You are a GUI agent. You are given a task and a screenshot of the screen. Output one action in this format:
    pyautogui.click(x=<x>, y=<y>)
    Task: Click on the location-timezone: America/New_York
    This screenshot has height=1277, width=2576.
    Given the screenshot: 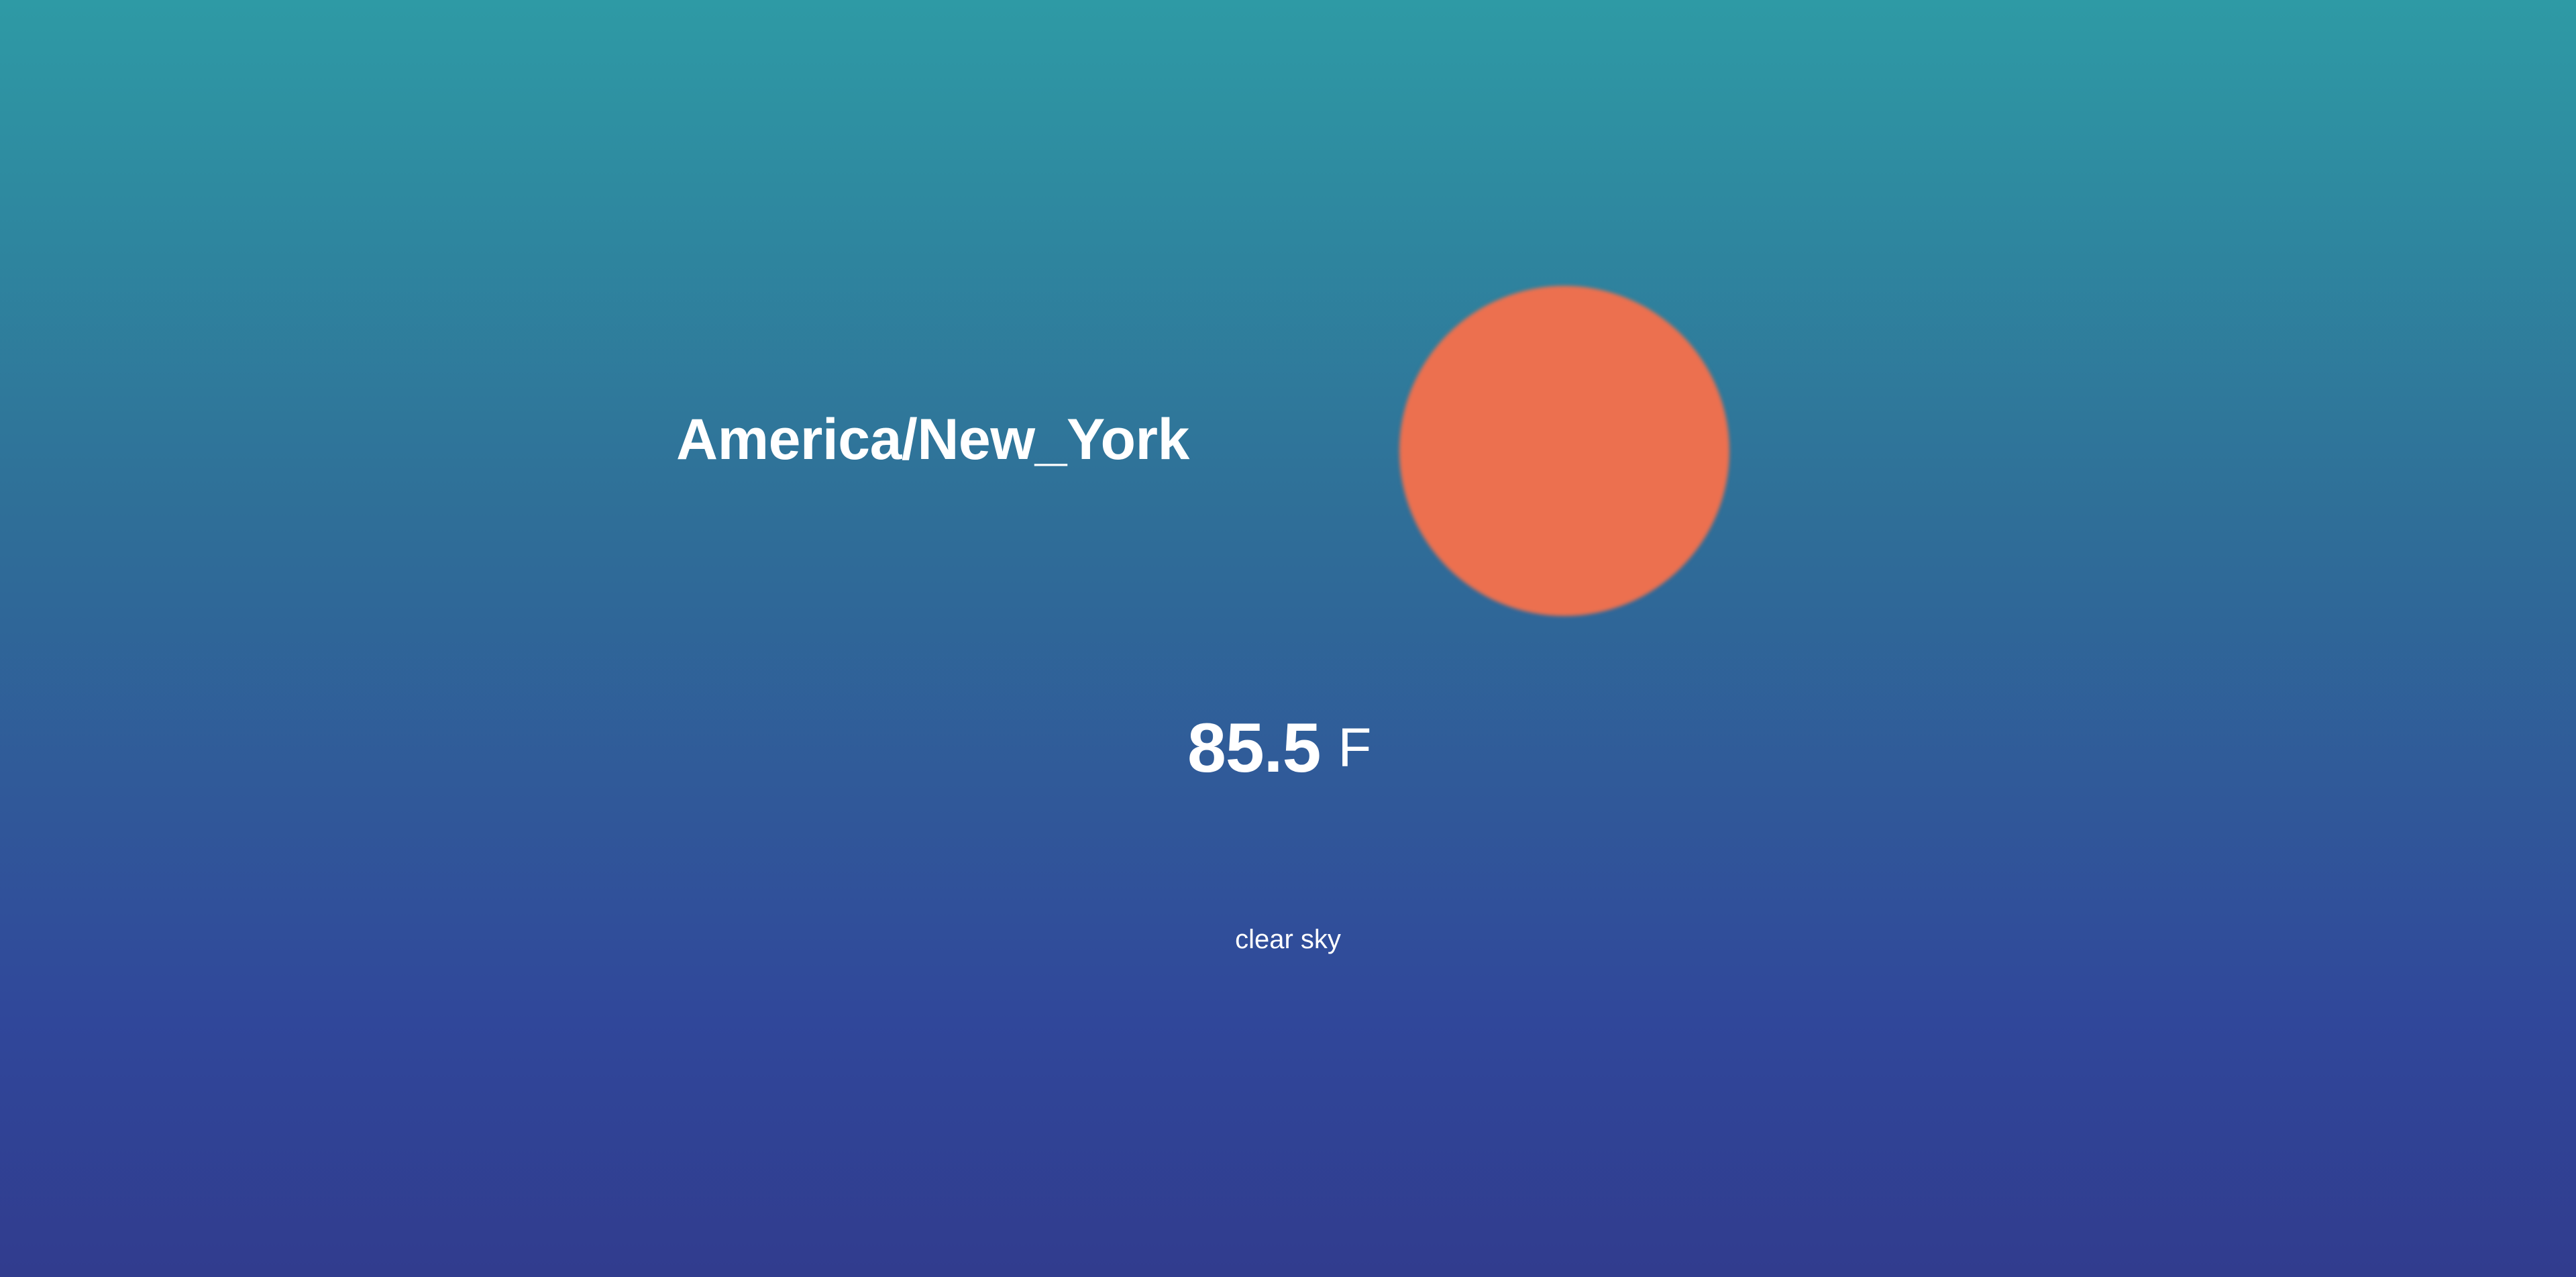 What is the action you would take?
    pyautogui.click(x=932, y=439)
    